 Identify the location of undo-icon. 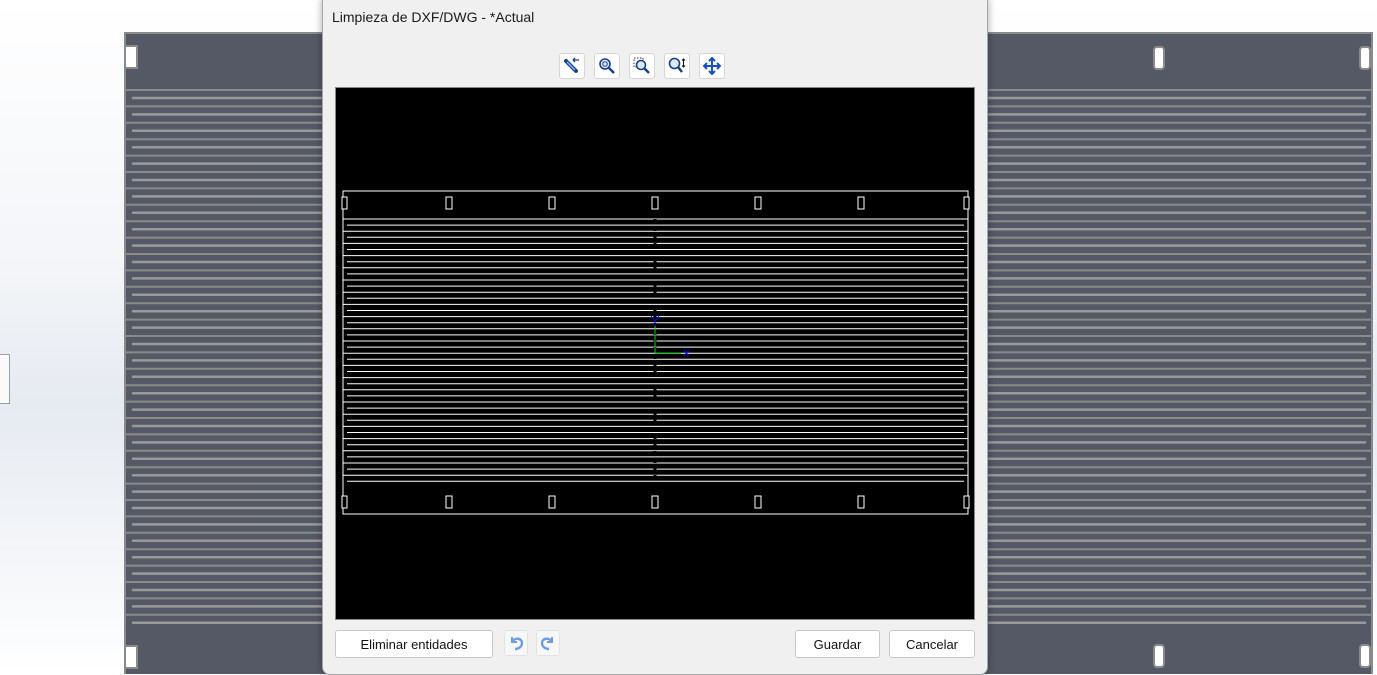
(517, 644).